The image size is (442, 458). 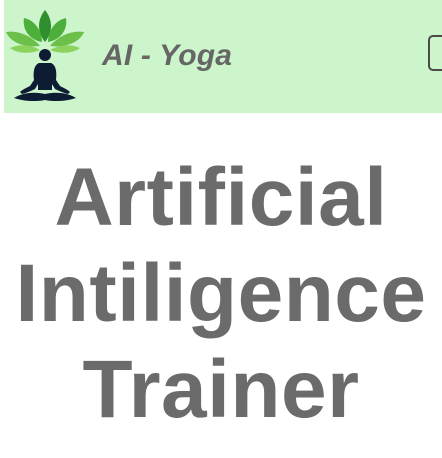 I want to click on yoga-logo-icon, so click(x=45, y=56).